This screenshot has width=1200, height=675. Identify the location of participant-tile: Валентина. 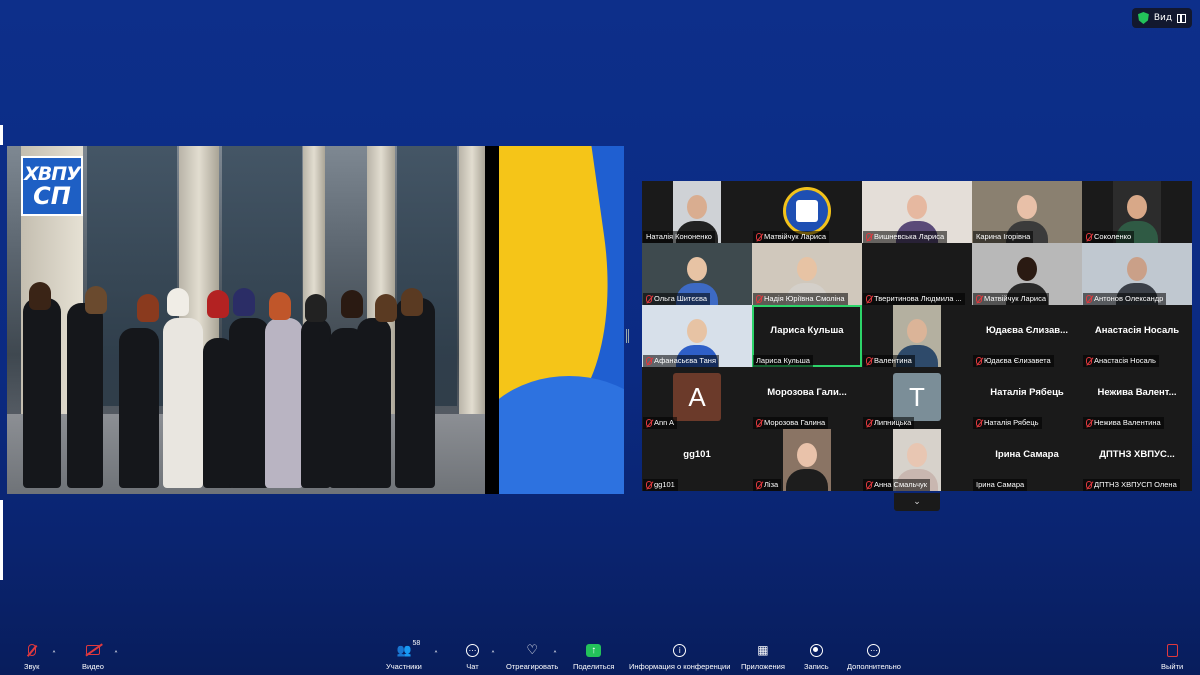
(917, 336).